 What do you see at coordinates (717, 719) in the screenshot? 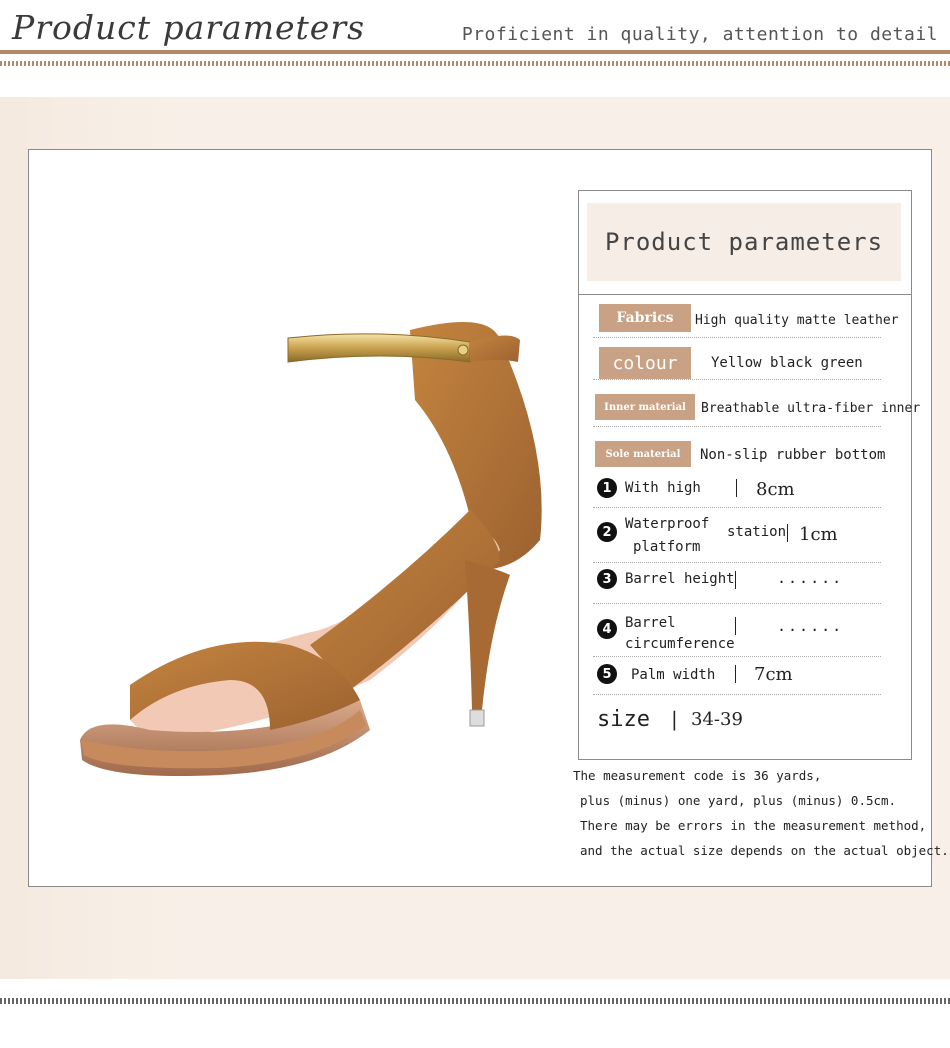
I see `size-value: 34-39` at bounding box center [717, 719].